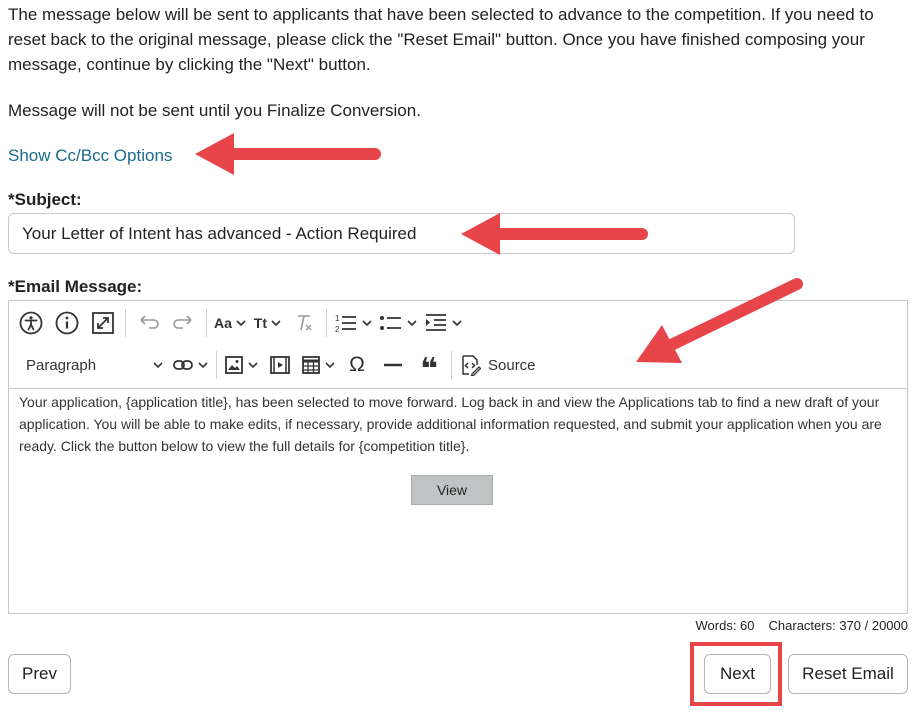  Describe the element at coordinates (398, 323) in the screenshot. I see `bulleted-list-icon` at that location.